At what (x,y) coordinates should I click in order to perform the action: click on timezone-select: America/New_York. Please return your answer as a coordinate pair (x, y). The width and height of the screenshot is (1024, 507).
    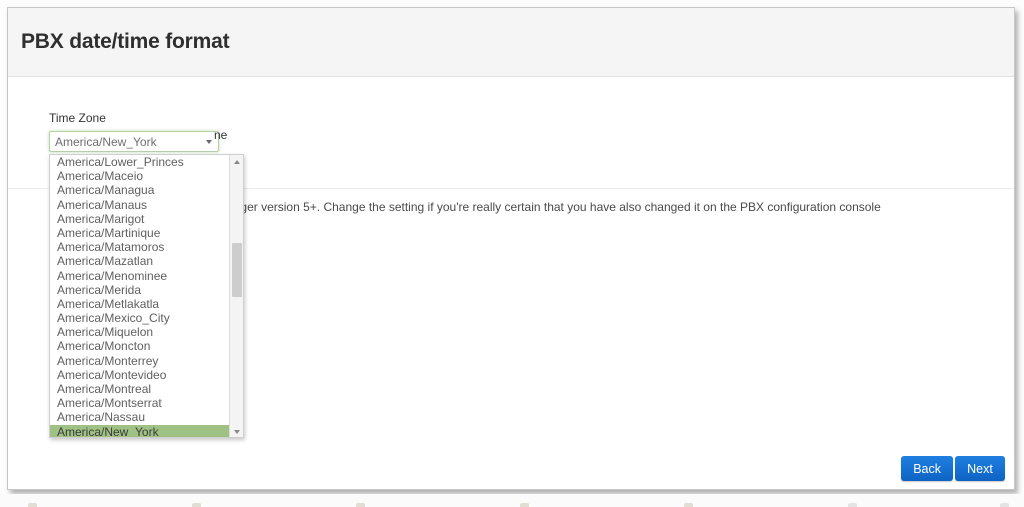
    Looking at the image, I should click on (134, 141).